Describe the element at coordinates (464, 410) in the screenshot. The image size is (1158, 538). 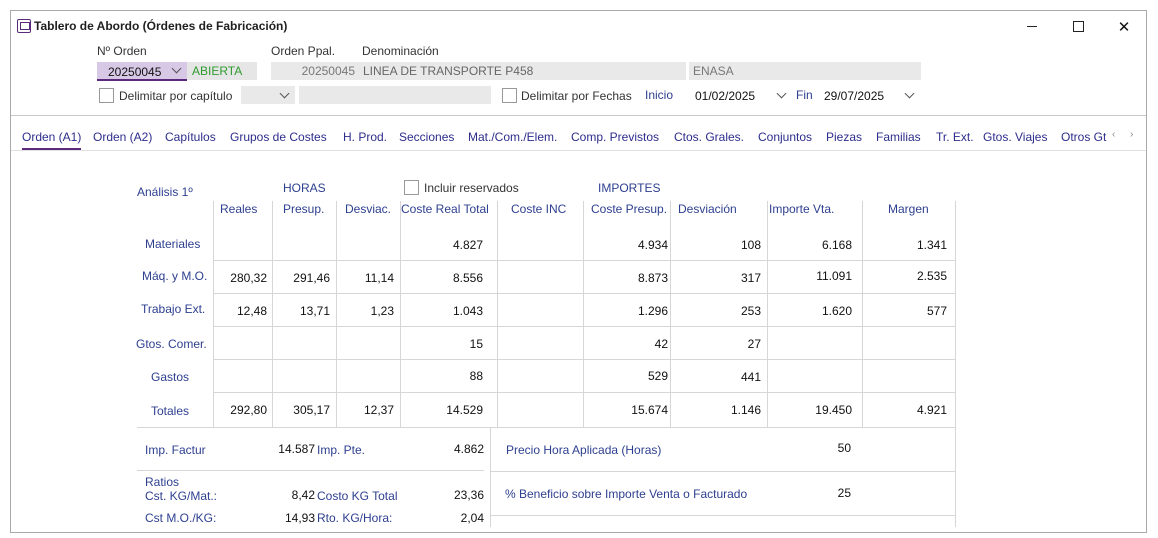
I see `table-cell: 14.529` at that location.